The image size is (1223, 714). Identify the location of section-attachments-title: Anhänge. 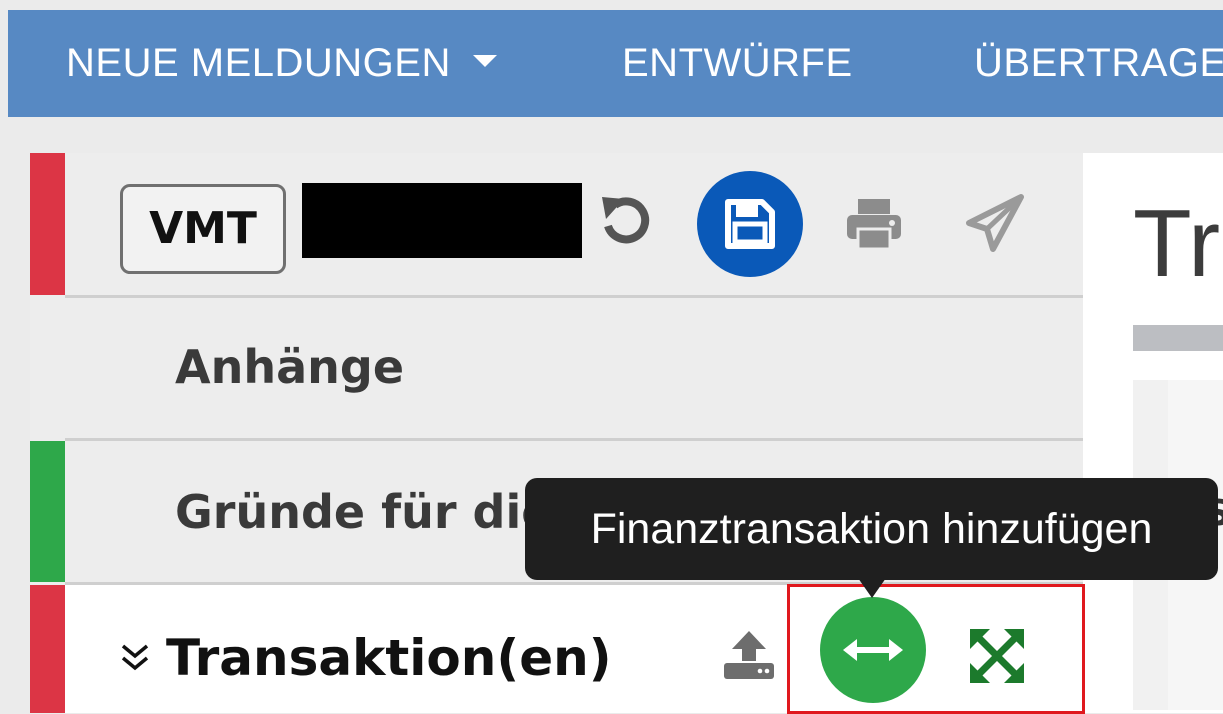
(290, 367).